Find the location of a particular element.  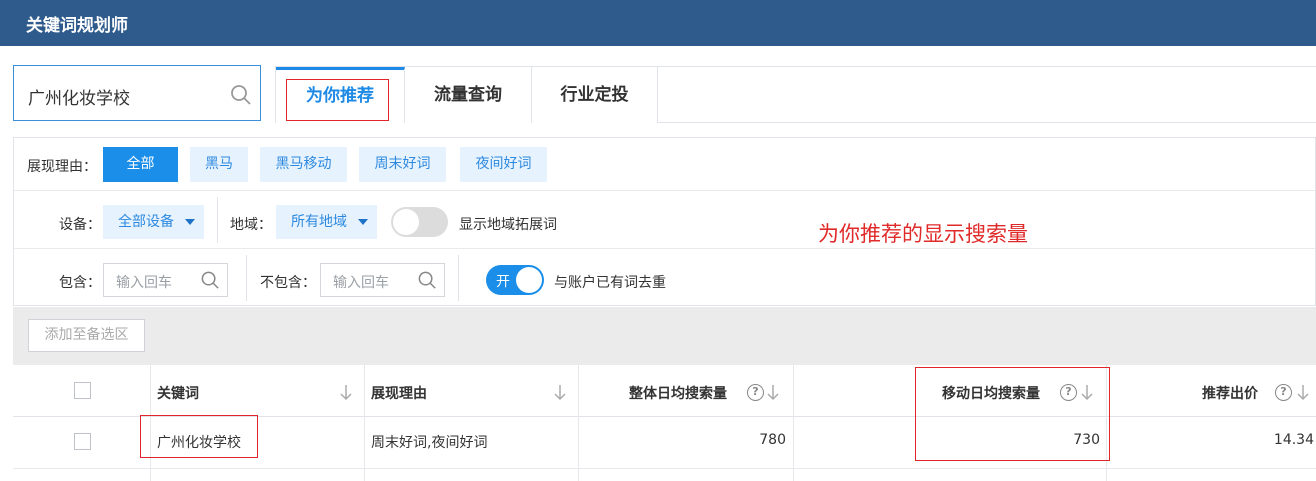

annotation-text: 为你推荐的显示搜索量 is located at coordinates (923, 234).